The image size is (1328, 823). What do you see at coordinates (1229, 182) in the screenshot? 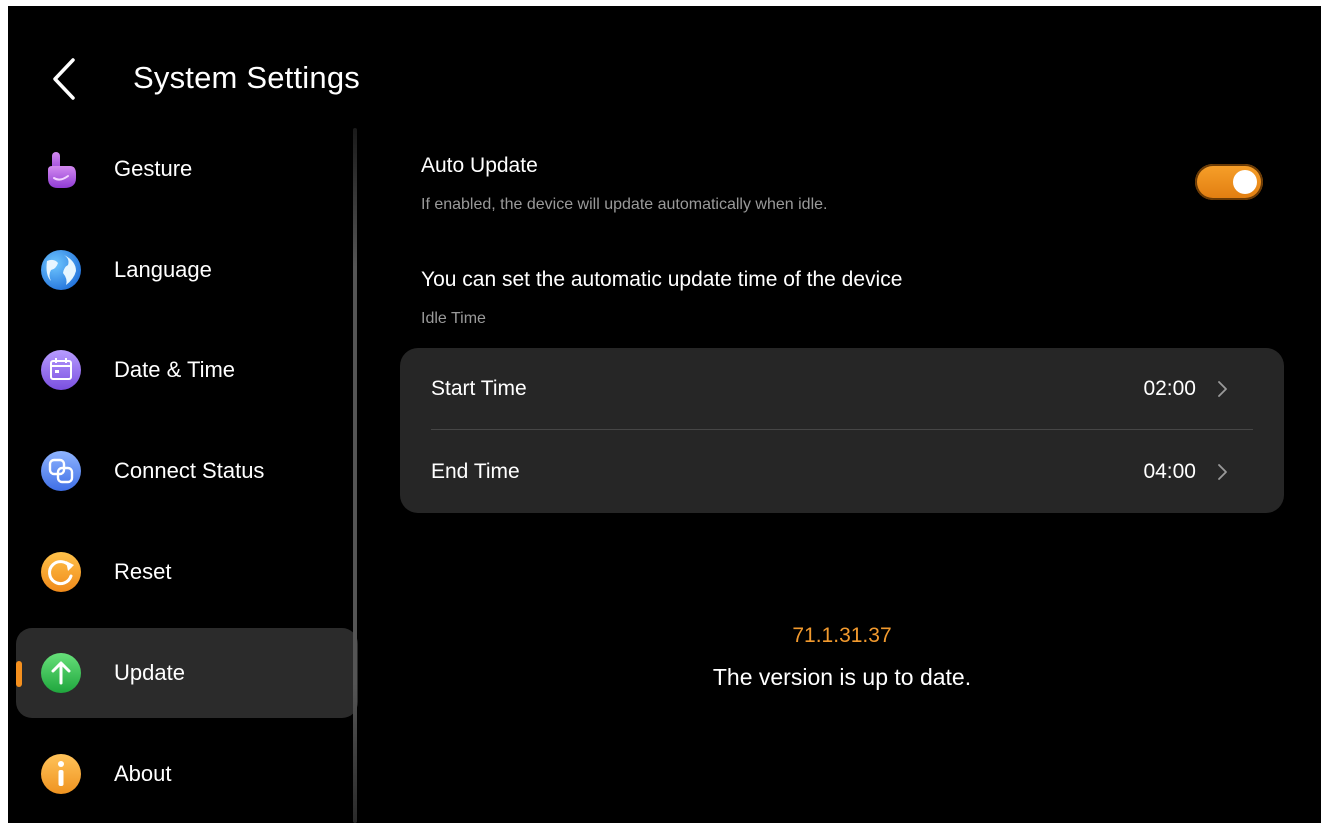
I see `auto-update-toggle` at bounding box center [1229, 182].